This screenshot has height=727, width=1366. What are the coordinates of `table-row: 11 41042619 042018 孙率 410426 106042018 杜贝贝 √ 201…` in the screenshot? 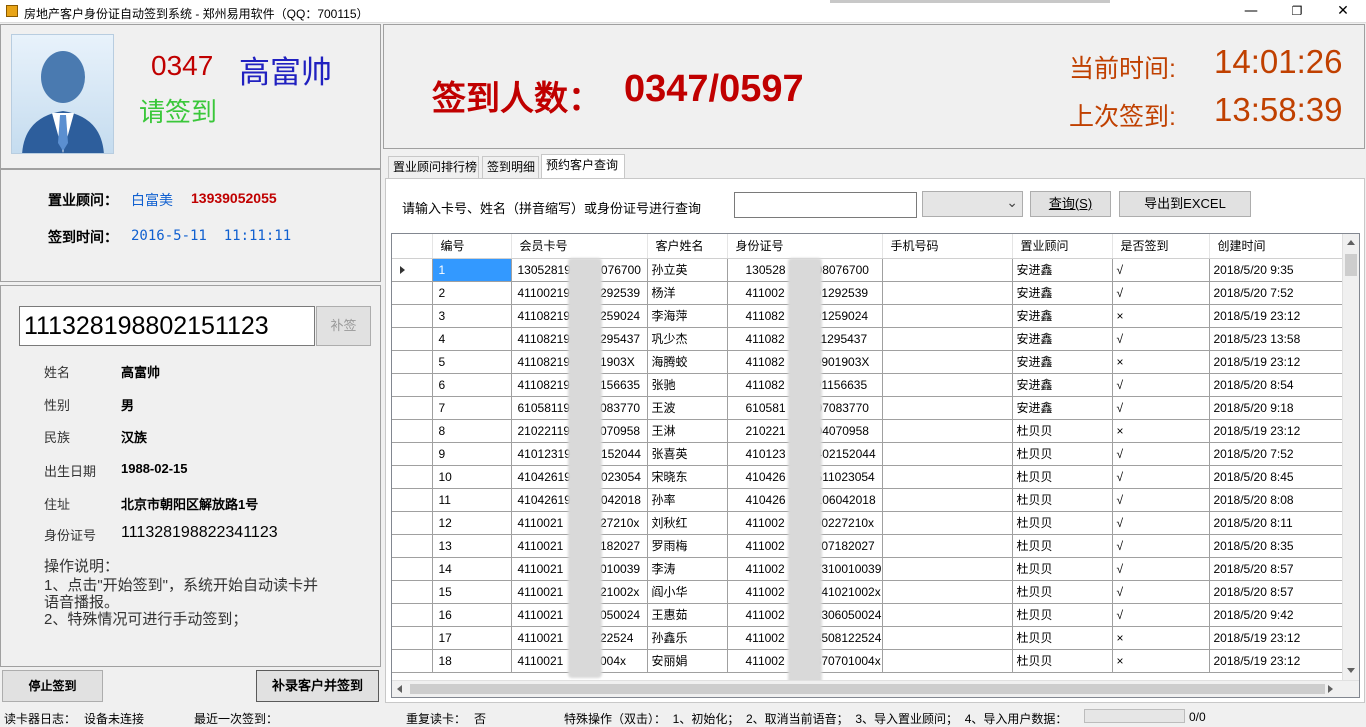 It's located at (868, 500).